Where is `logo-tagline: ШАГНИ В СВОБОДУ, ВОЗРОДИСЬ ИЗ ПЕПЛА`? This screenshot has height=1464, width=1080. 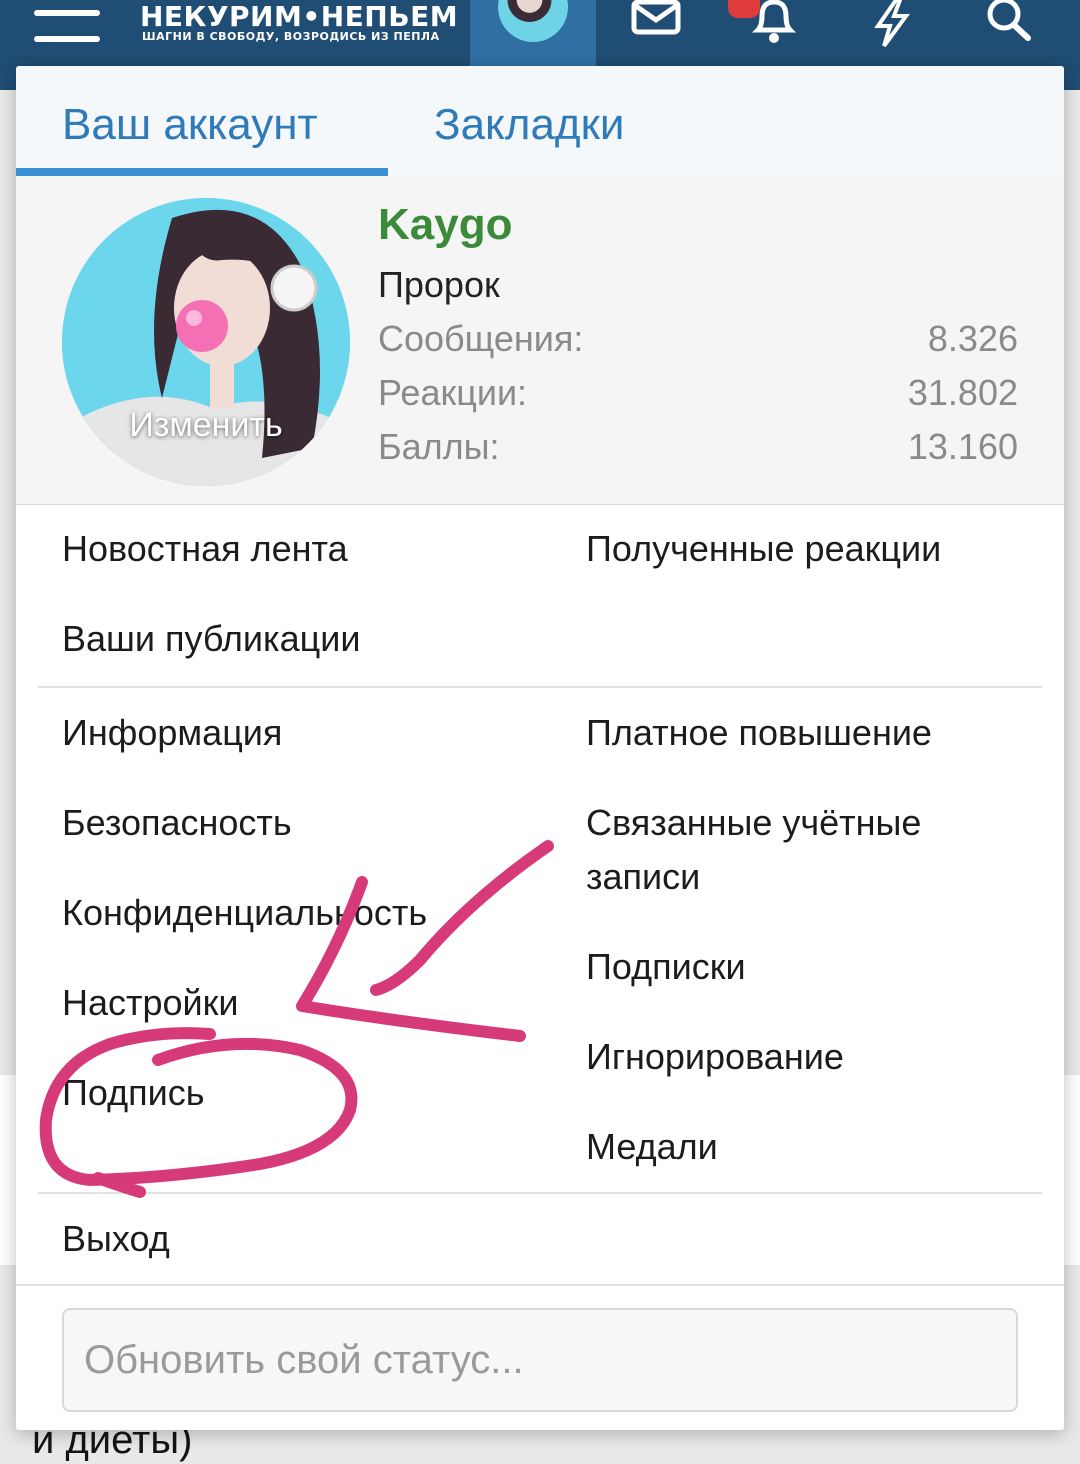 logo-tagline: ШАГНИ В СВОБОДУ, ВОЗРОДИСЬ ИЗ ПЕПЛА is located at coordinates (291, 36).